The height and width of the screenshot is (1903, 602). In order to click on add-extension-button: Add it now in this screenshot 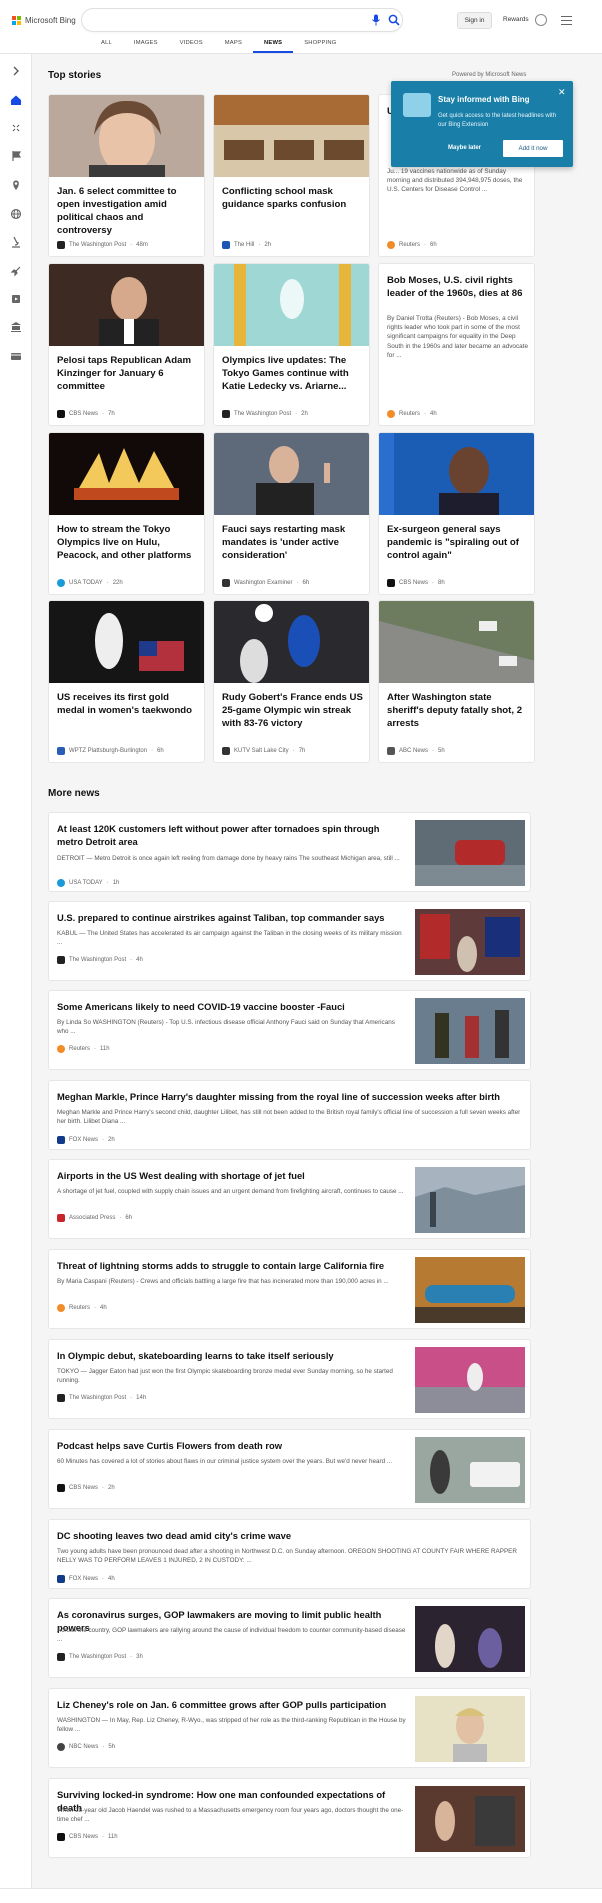, I will do `click(533, 148)`.